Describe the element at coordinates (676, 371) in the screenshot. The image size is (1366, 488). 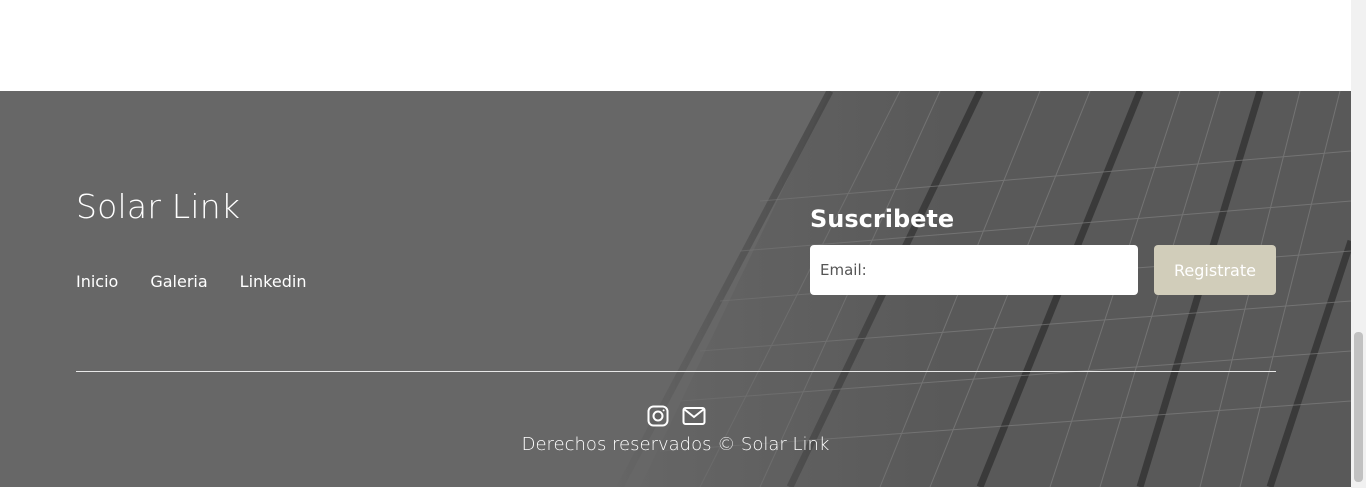
I see `footer-divider` at that location.